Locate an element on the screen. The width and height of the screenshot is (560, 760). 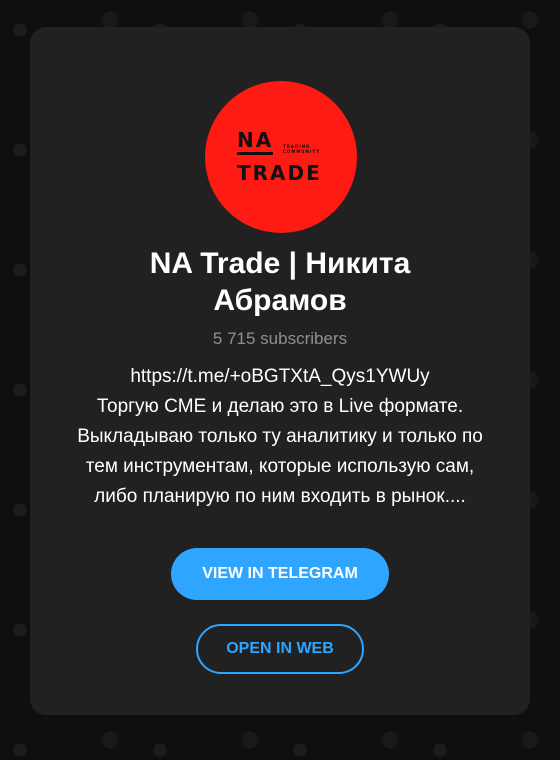
view-in-telegram-button: VIEW IN TELEGRAM is located at coordinates (280, 574).